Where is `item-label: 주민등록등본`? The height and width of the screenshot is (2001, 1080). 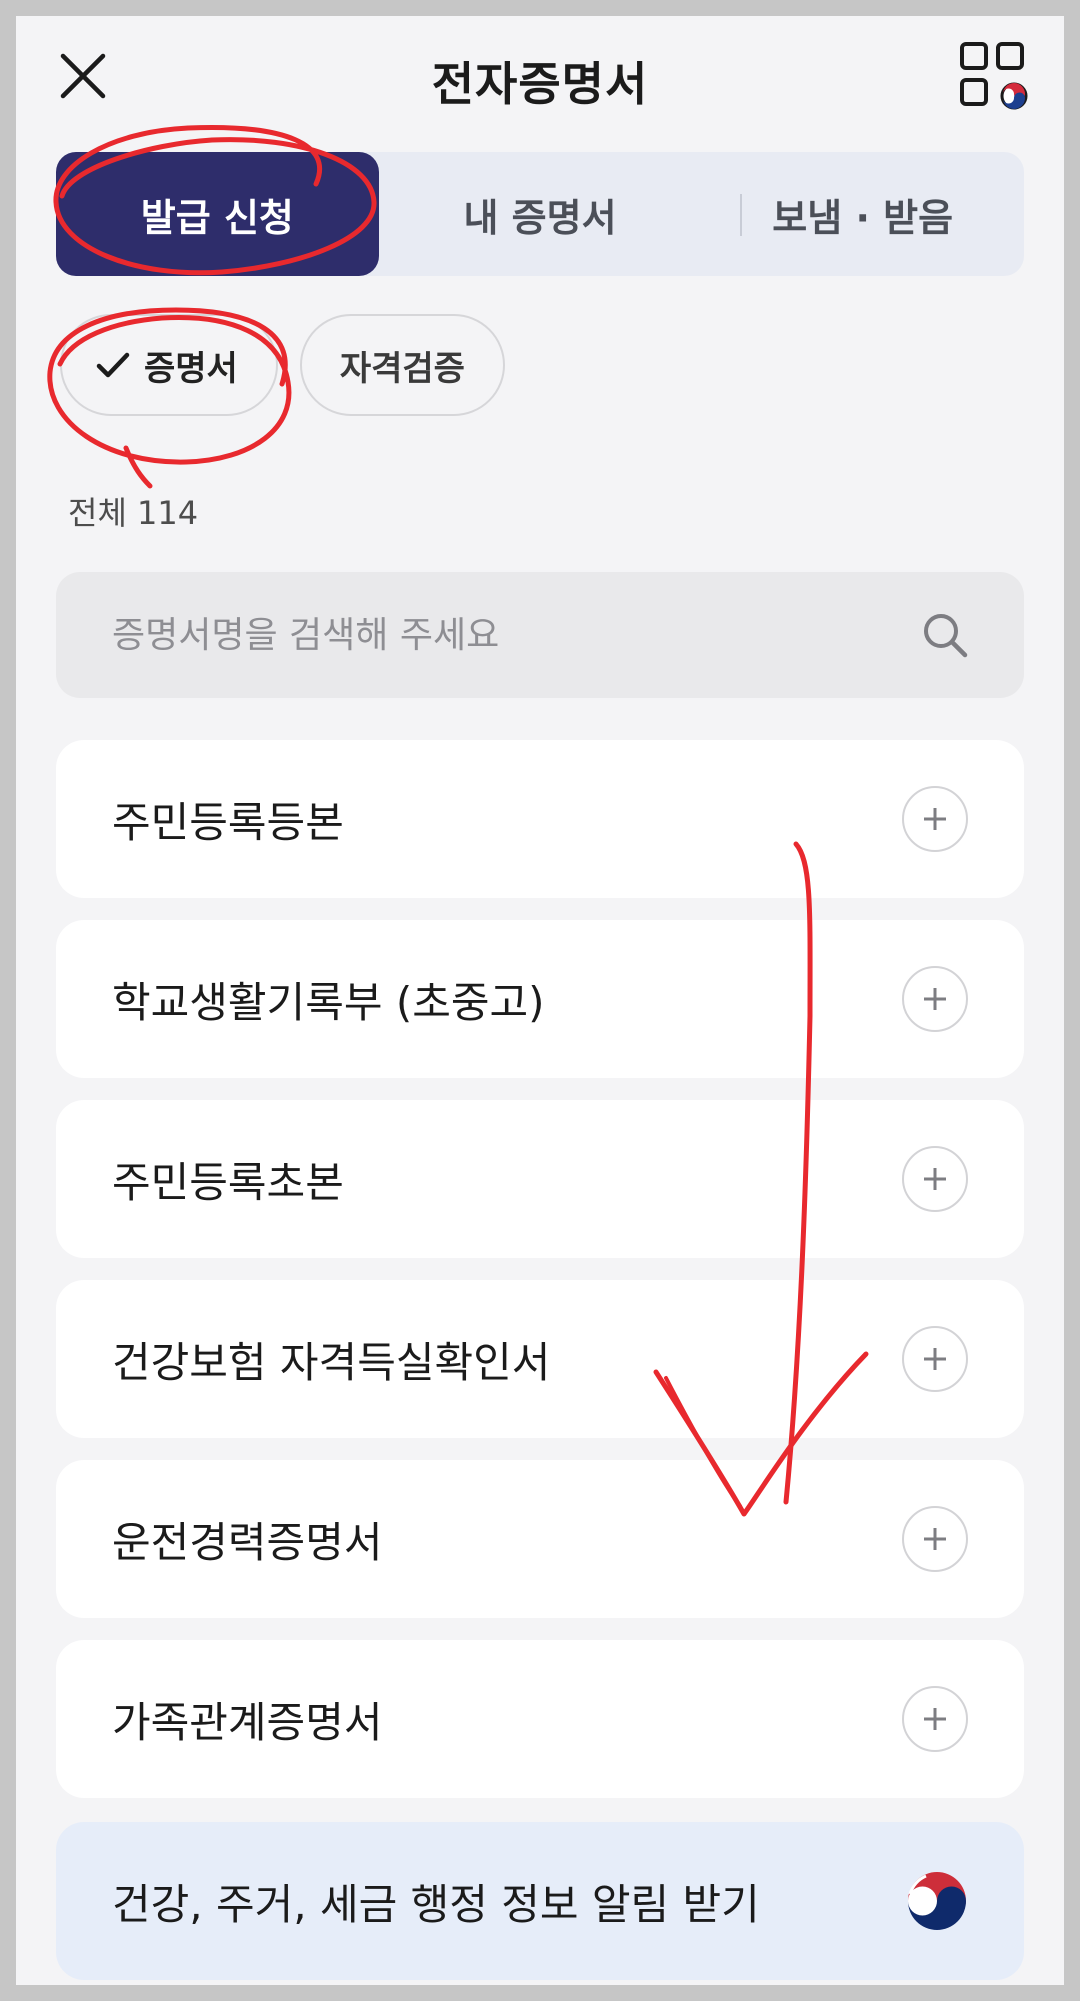
item-label: 주민등록등본 is located at coordinates (228, 822).